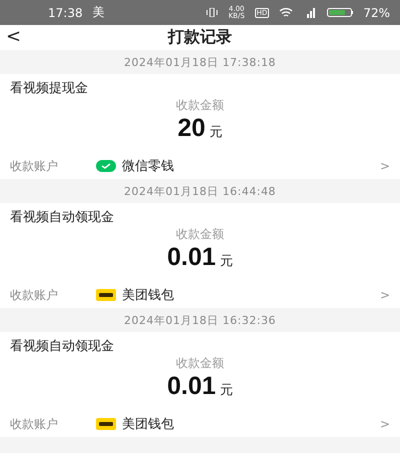 This screenshot has height=453, width=400. What do you see at coordinates (200, 62) in the screenshot?
I see `record-date: 2024年01月18日 17:38:18` at bounding box center [200, 62].